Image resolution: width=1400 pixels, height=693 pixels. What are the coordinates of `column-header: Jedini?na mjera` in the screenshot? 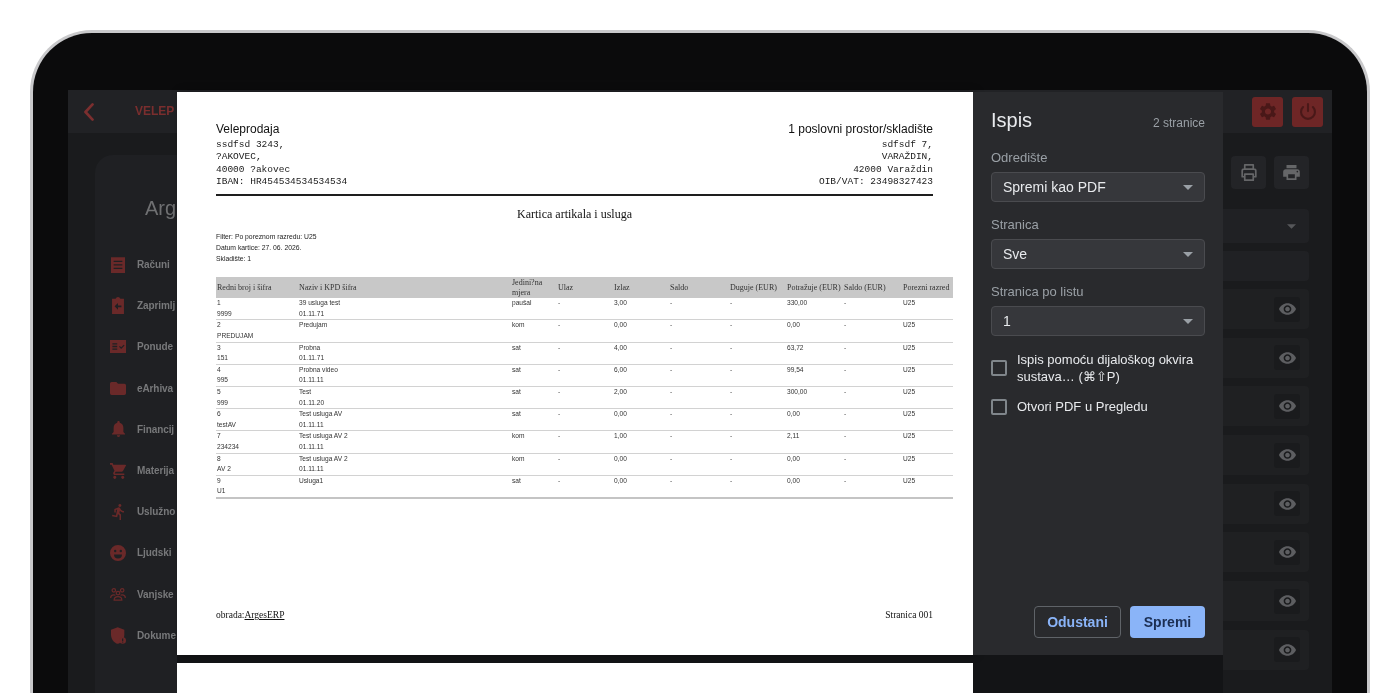 It's located at (528, 287).